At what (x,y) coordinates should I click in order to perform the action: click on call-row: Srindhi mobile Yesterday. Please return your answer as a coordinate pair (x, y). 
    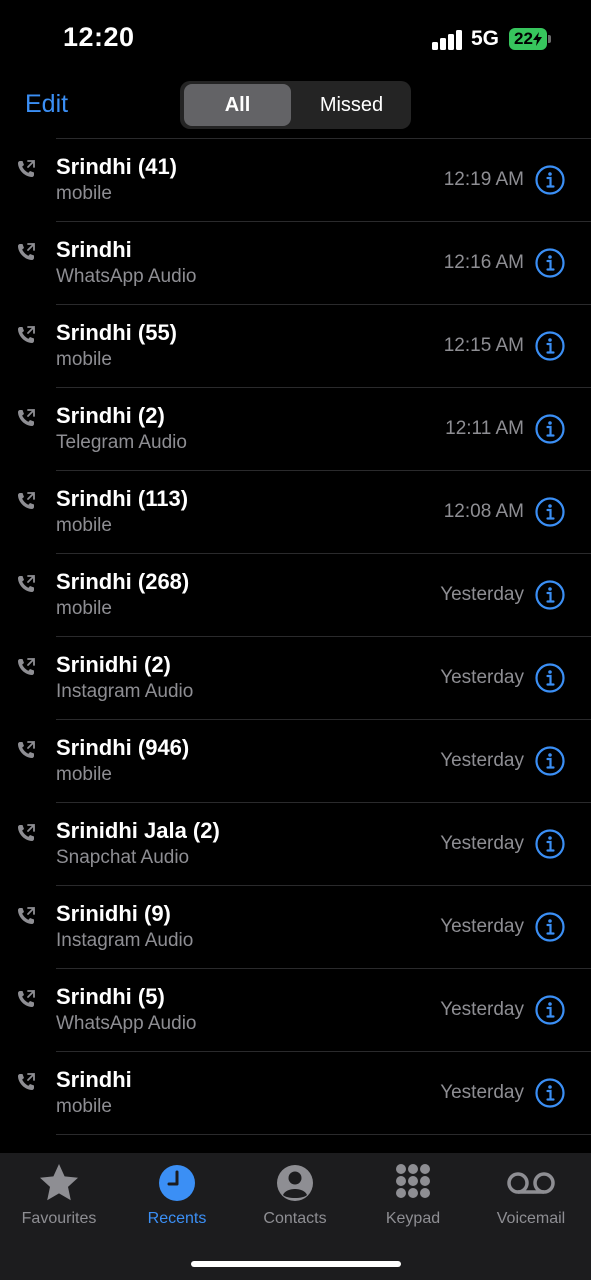
    Looking at the image, I should click on (304, 1092).